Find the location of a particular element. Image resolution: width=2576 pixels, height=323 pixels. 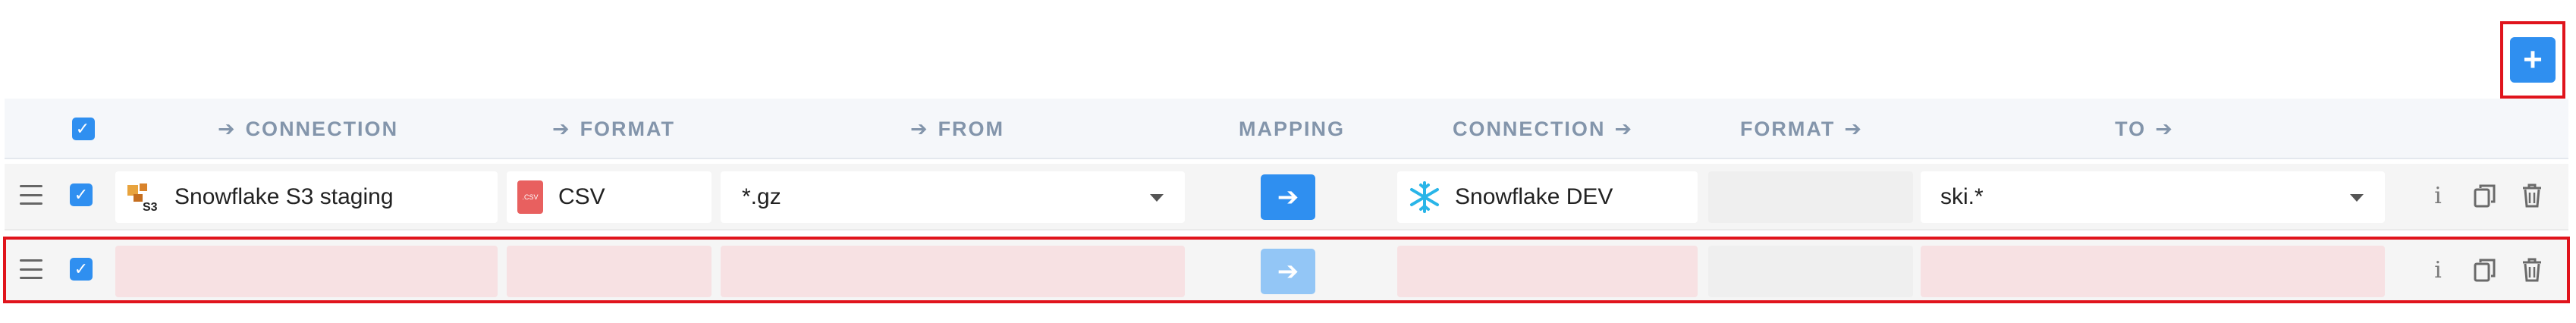

header-from: ➔ FROM is located at coordinates (953, 129).